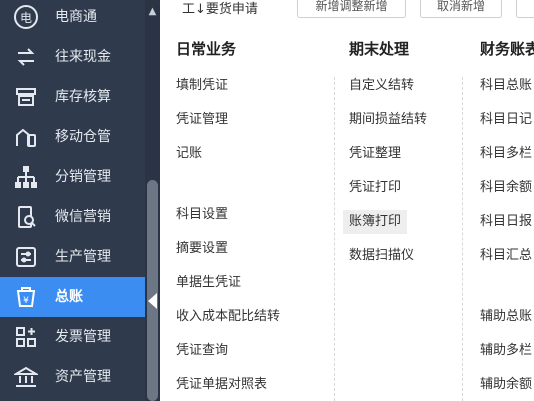 Image resolution: width=534 pixels, height=401 pixels. I want to click on menu-item-period-pl-transfer: 期间损益结转, so click(388, 120).